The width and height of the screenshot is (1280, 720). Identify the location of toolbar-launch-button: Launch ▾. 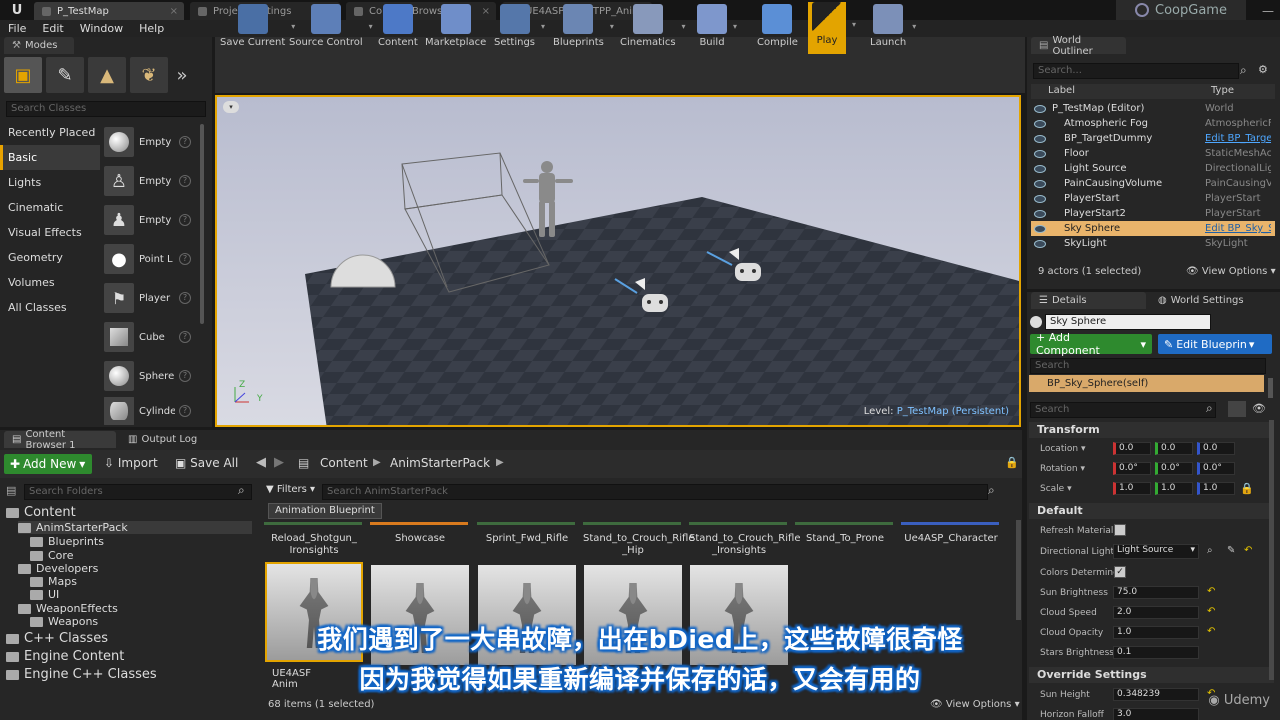
(893, 29).